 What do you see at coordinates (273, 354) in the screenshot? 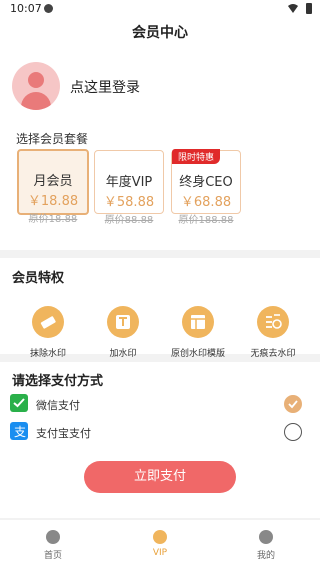
I see `privilege-label: 无痕去水印` at bounding box center [273, 354].